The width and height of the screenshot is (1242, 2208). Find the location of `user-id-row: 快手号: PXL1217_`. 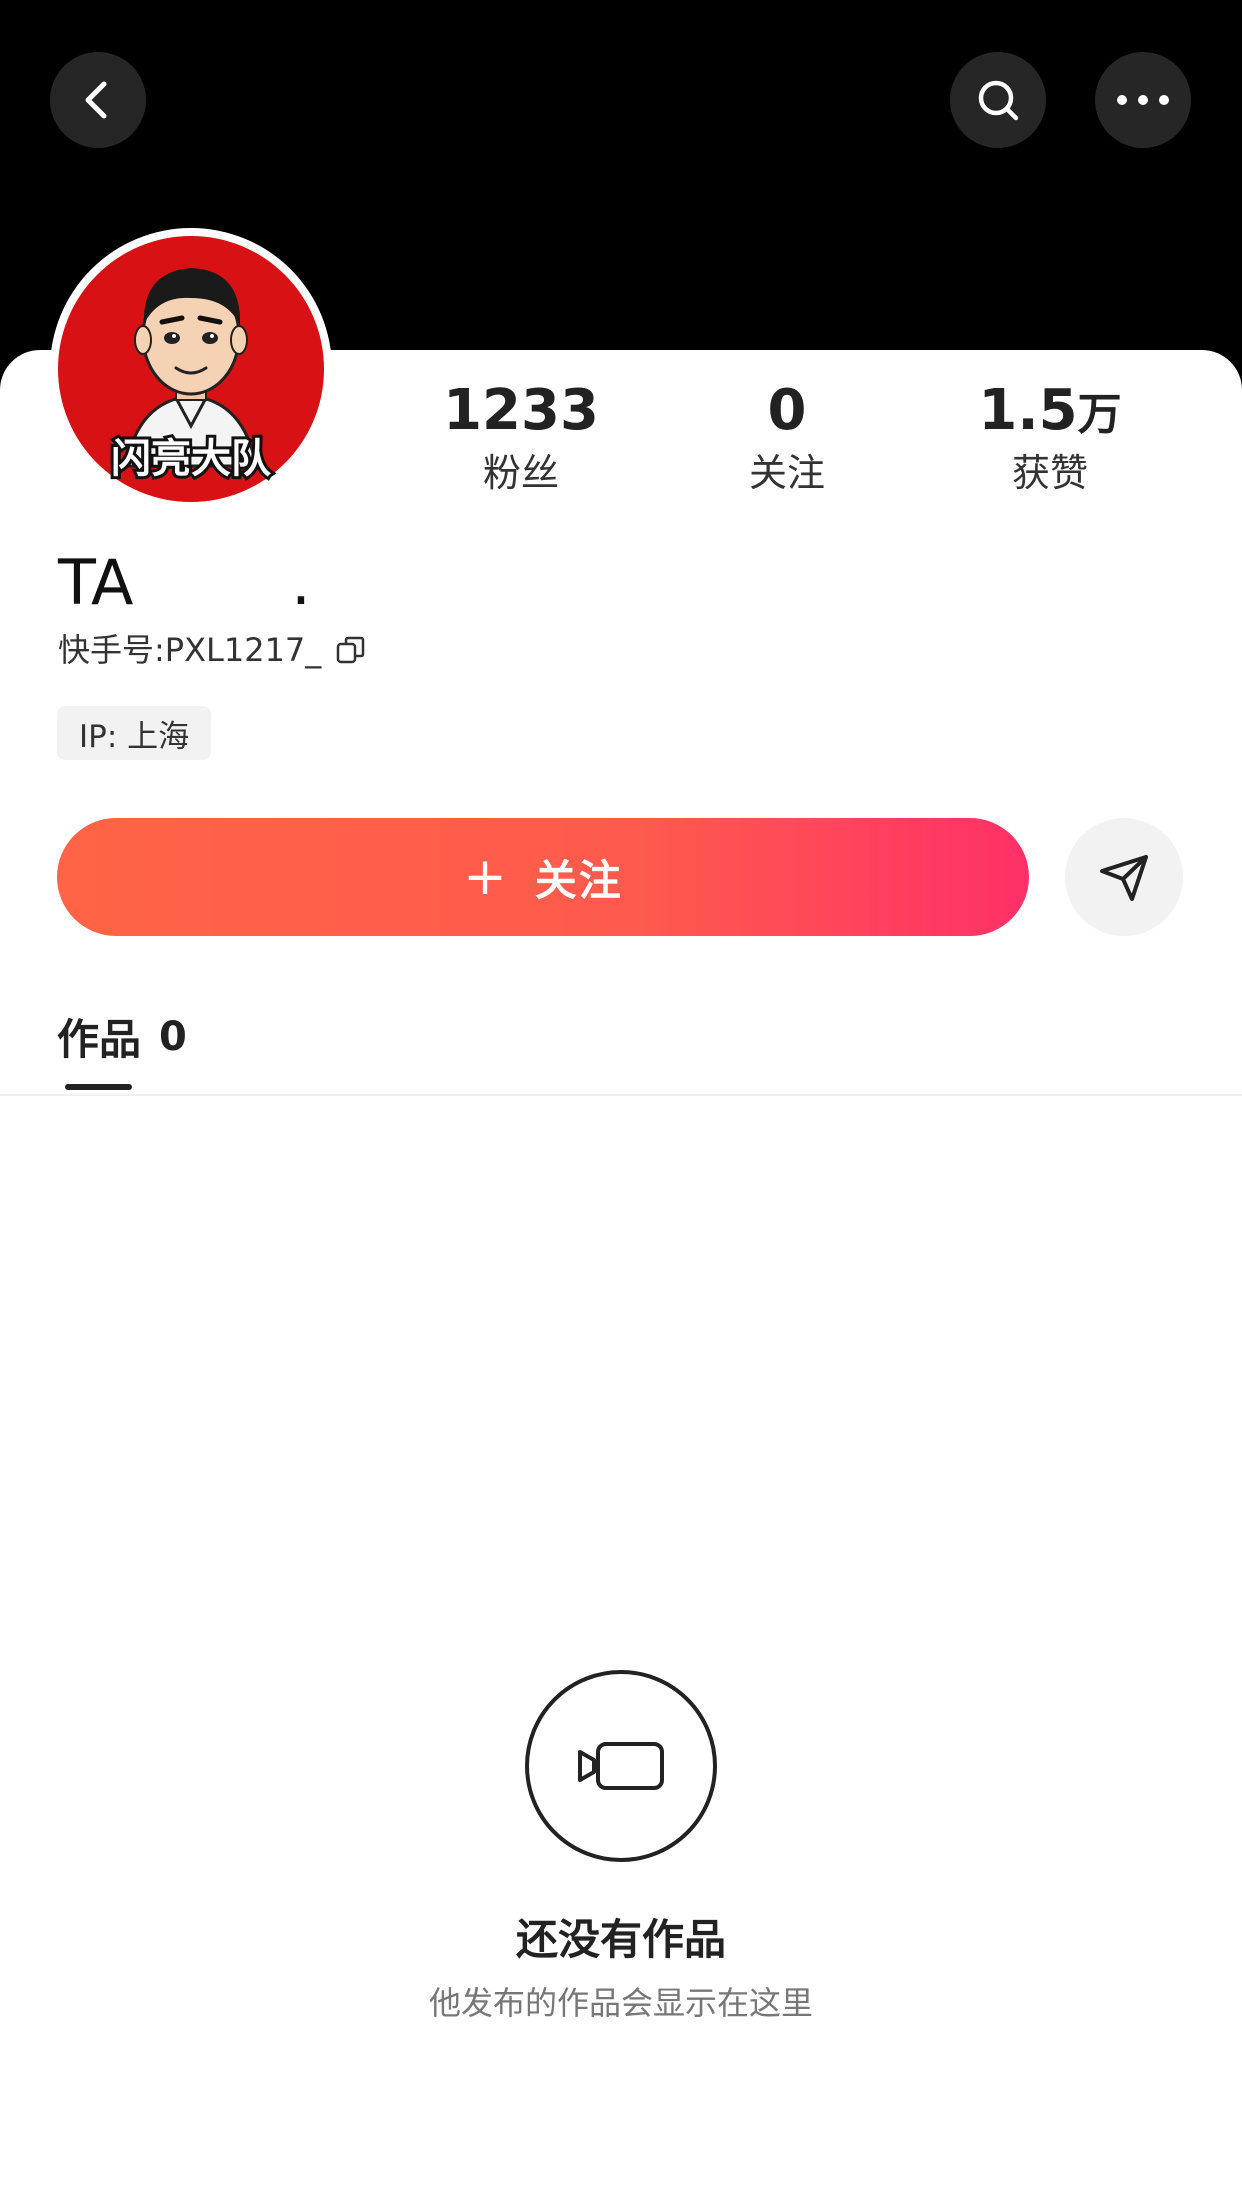

user-id-row: 快手号: PXL1217_ is located at coordinates (212, 650).